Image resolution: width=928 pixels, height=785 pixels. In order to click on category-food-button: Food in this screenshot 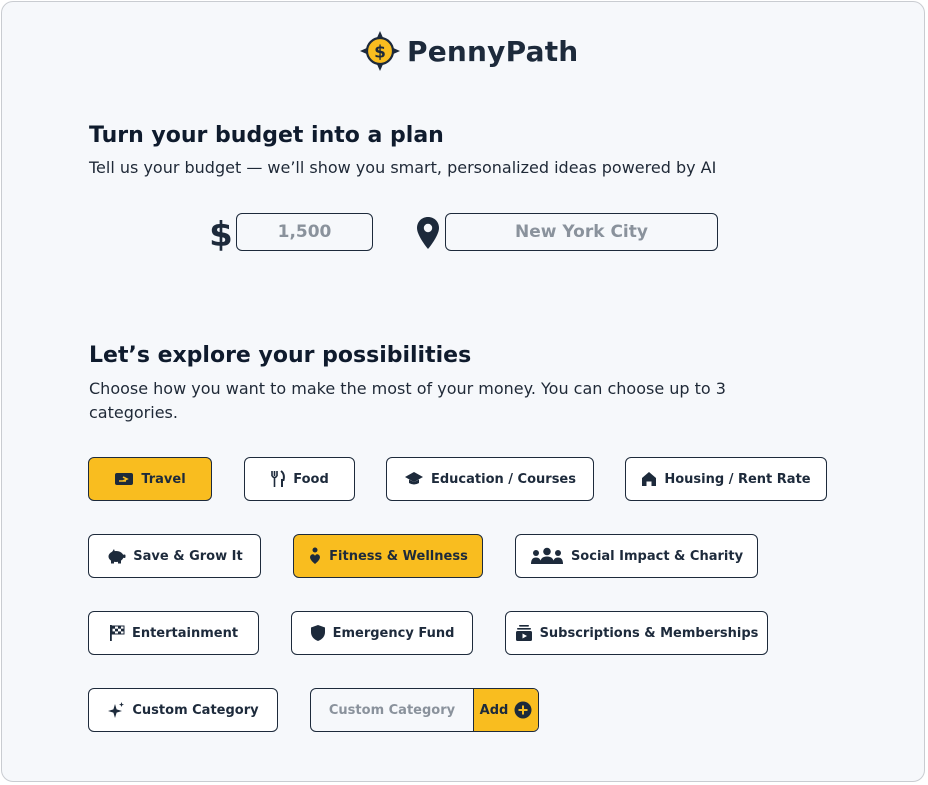, I will do `click(299, 479)`.